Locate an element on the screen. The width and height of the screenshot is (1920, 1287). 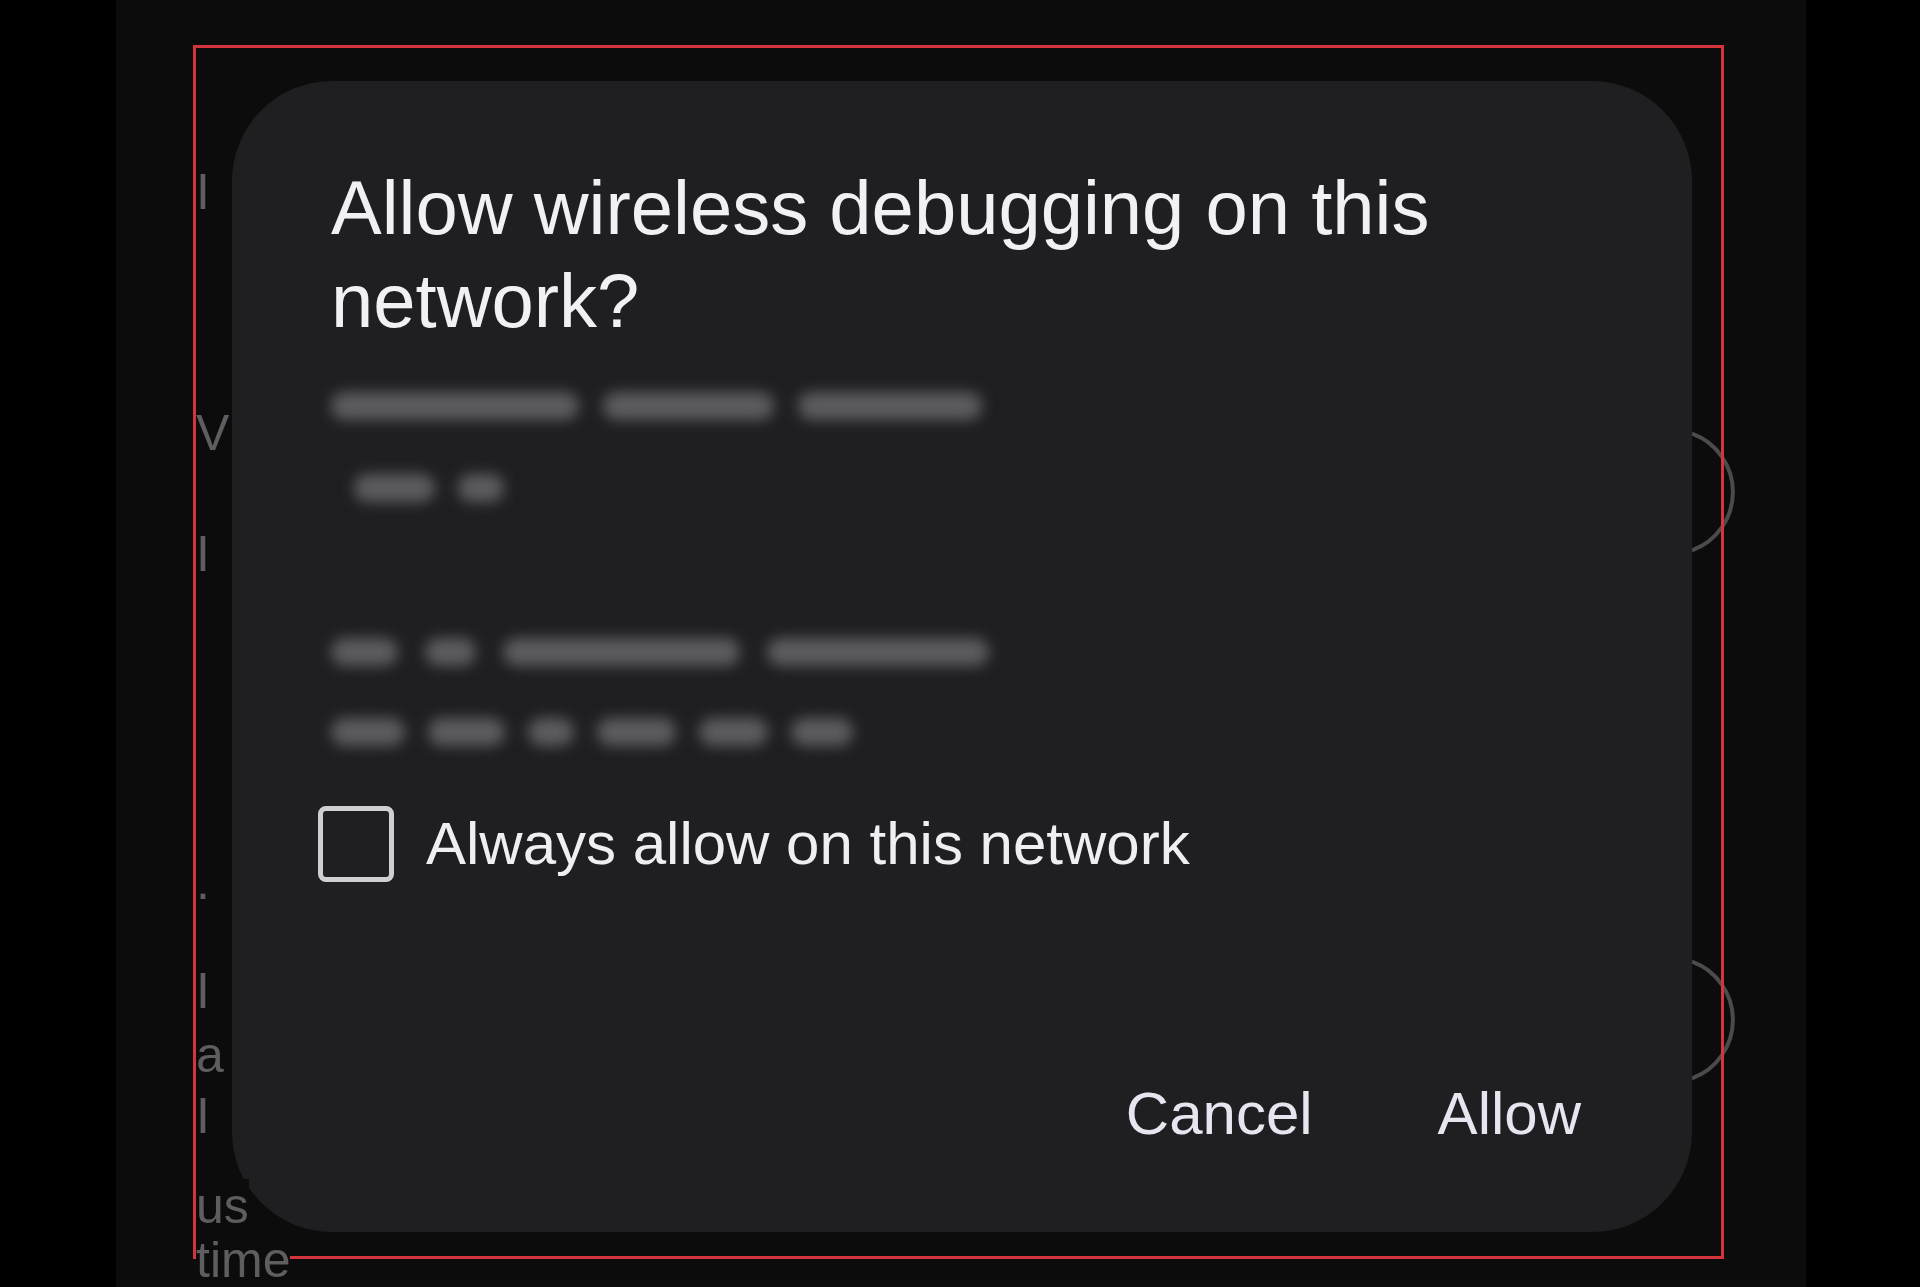
dialog-button: Allow is located at coordinates (1509, 1114).